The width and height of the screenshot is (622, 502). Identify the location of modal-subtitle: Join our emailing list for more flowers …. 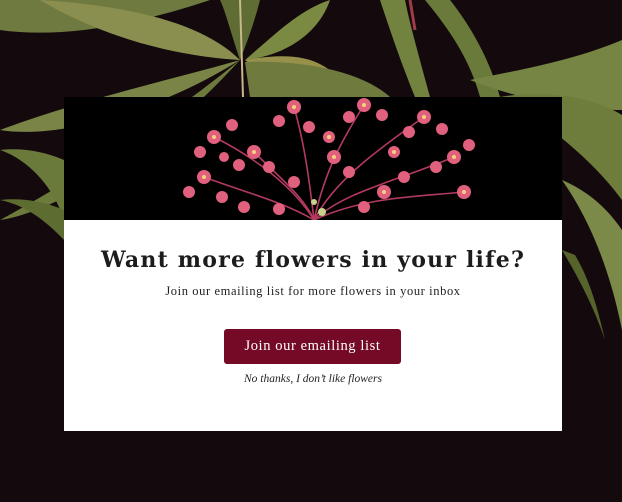
(313, 291).